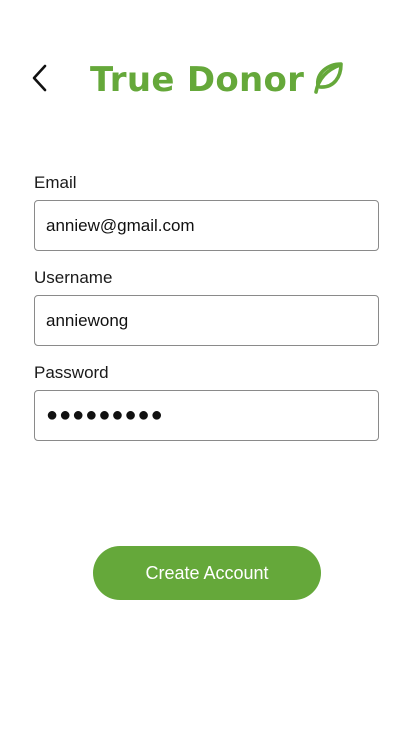 Image resolution: width=414 pixels, height=736 pixels. Describe the element at coordinates (55, 182) in the screenshot. I see `email-label: Email` at that location.